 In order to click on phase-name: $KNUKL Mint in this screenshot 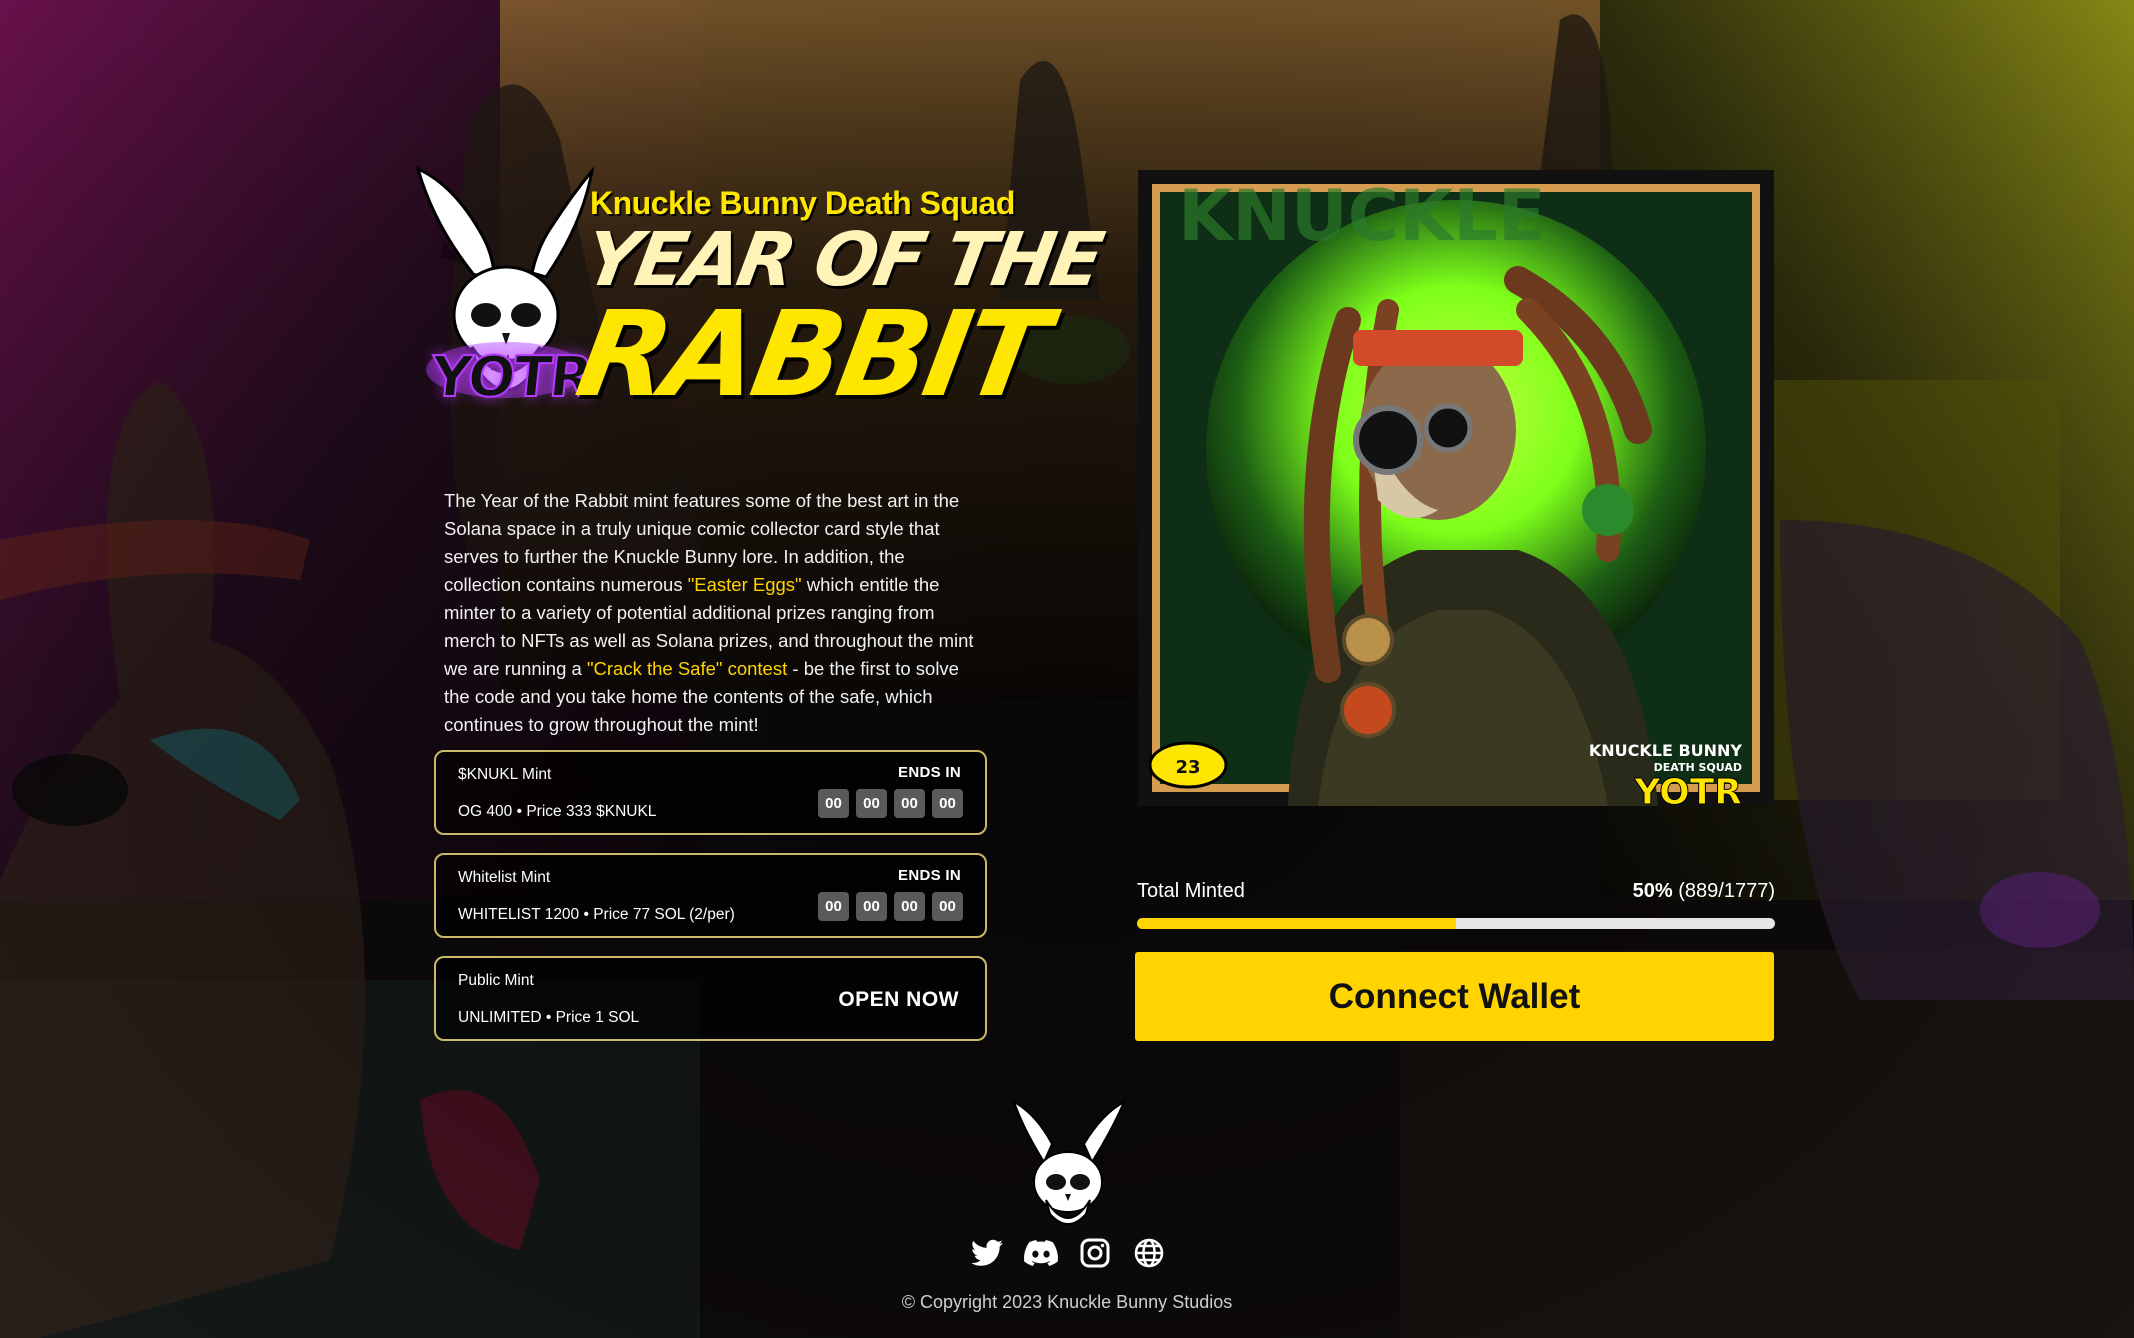, I will do `click(505, 774)`.